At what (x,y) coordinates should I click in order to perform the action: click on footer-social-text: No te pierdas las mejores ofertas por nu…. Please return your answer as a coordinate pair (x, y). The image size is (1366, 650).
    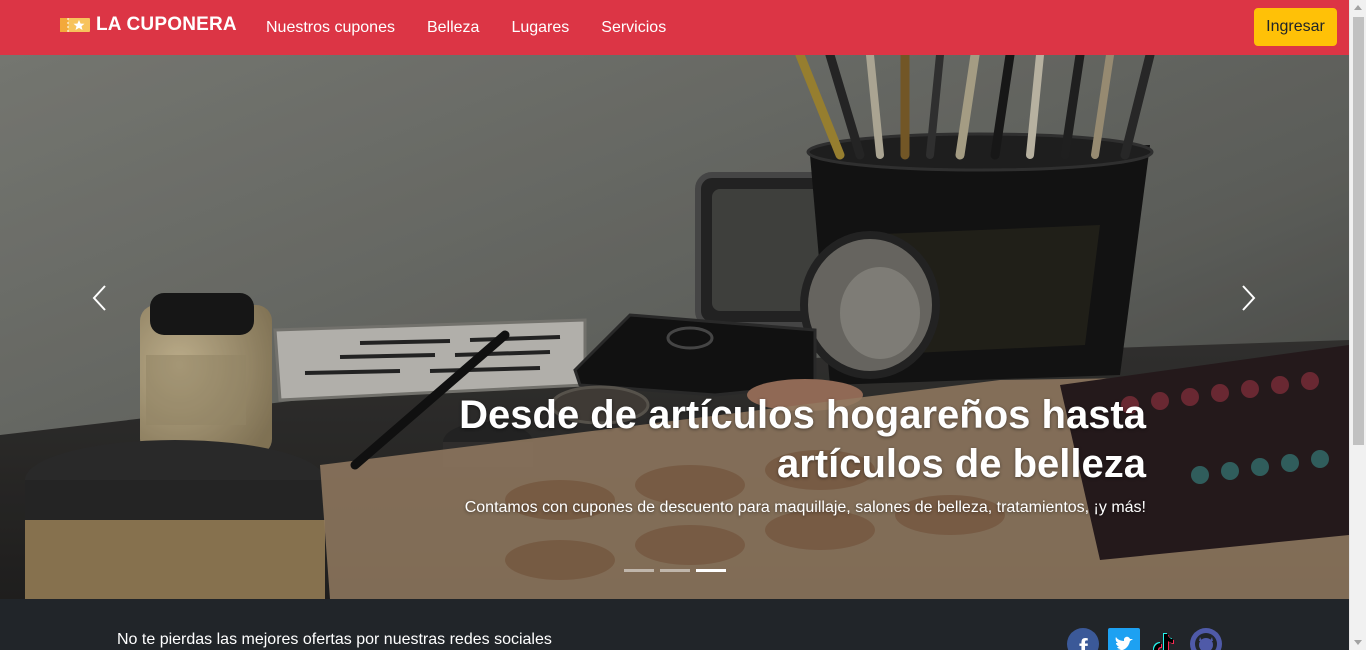
    Looking at the image, I should click on (334, 639).